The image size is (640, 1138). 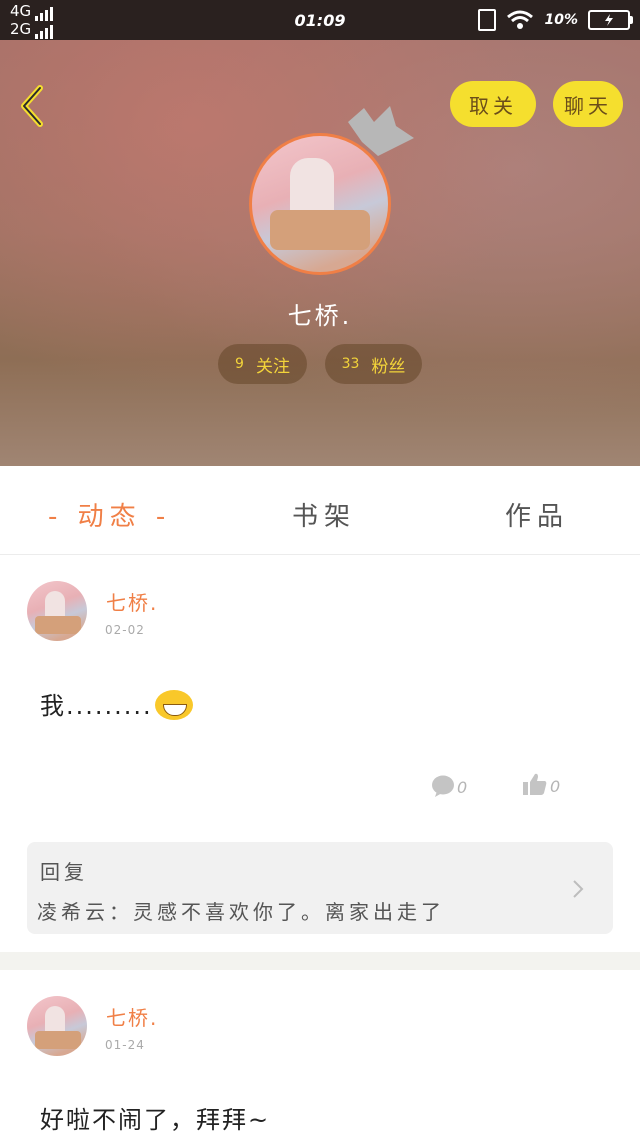 I want to click on profile-username: 七桥., so click(x=320, y=316).